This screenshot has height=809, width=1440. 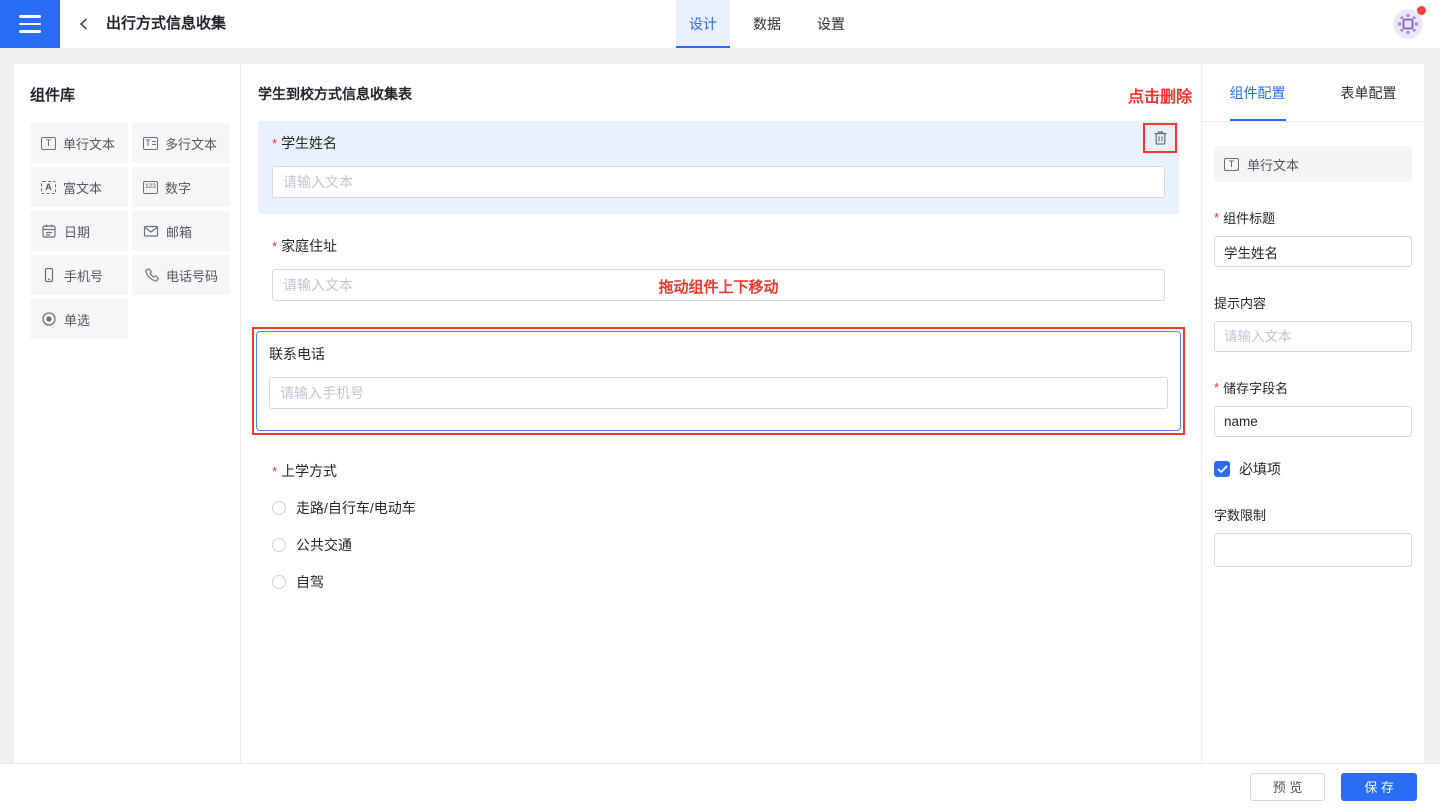 I want to click on form-field-home-address: * 家庭住址 拖动组件上下移动, so click(x=718, y=270).